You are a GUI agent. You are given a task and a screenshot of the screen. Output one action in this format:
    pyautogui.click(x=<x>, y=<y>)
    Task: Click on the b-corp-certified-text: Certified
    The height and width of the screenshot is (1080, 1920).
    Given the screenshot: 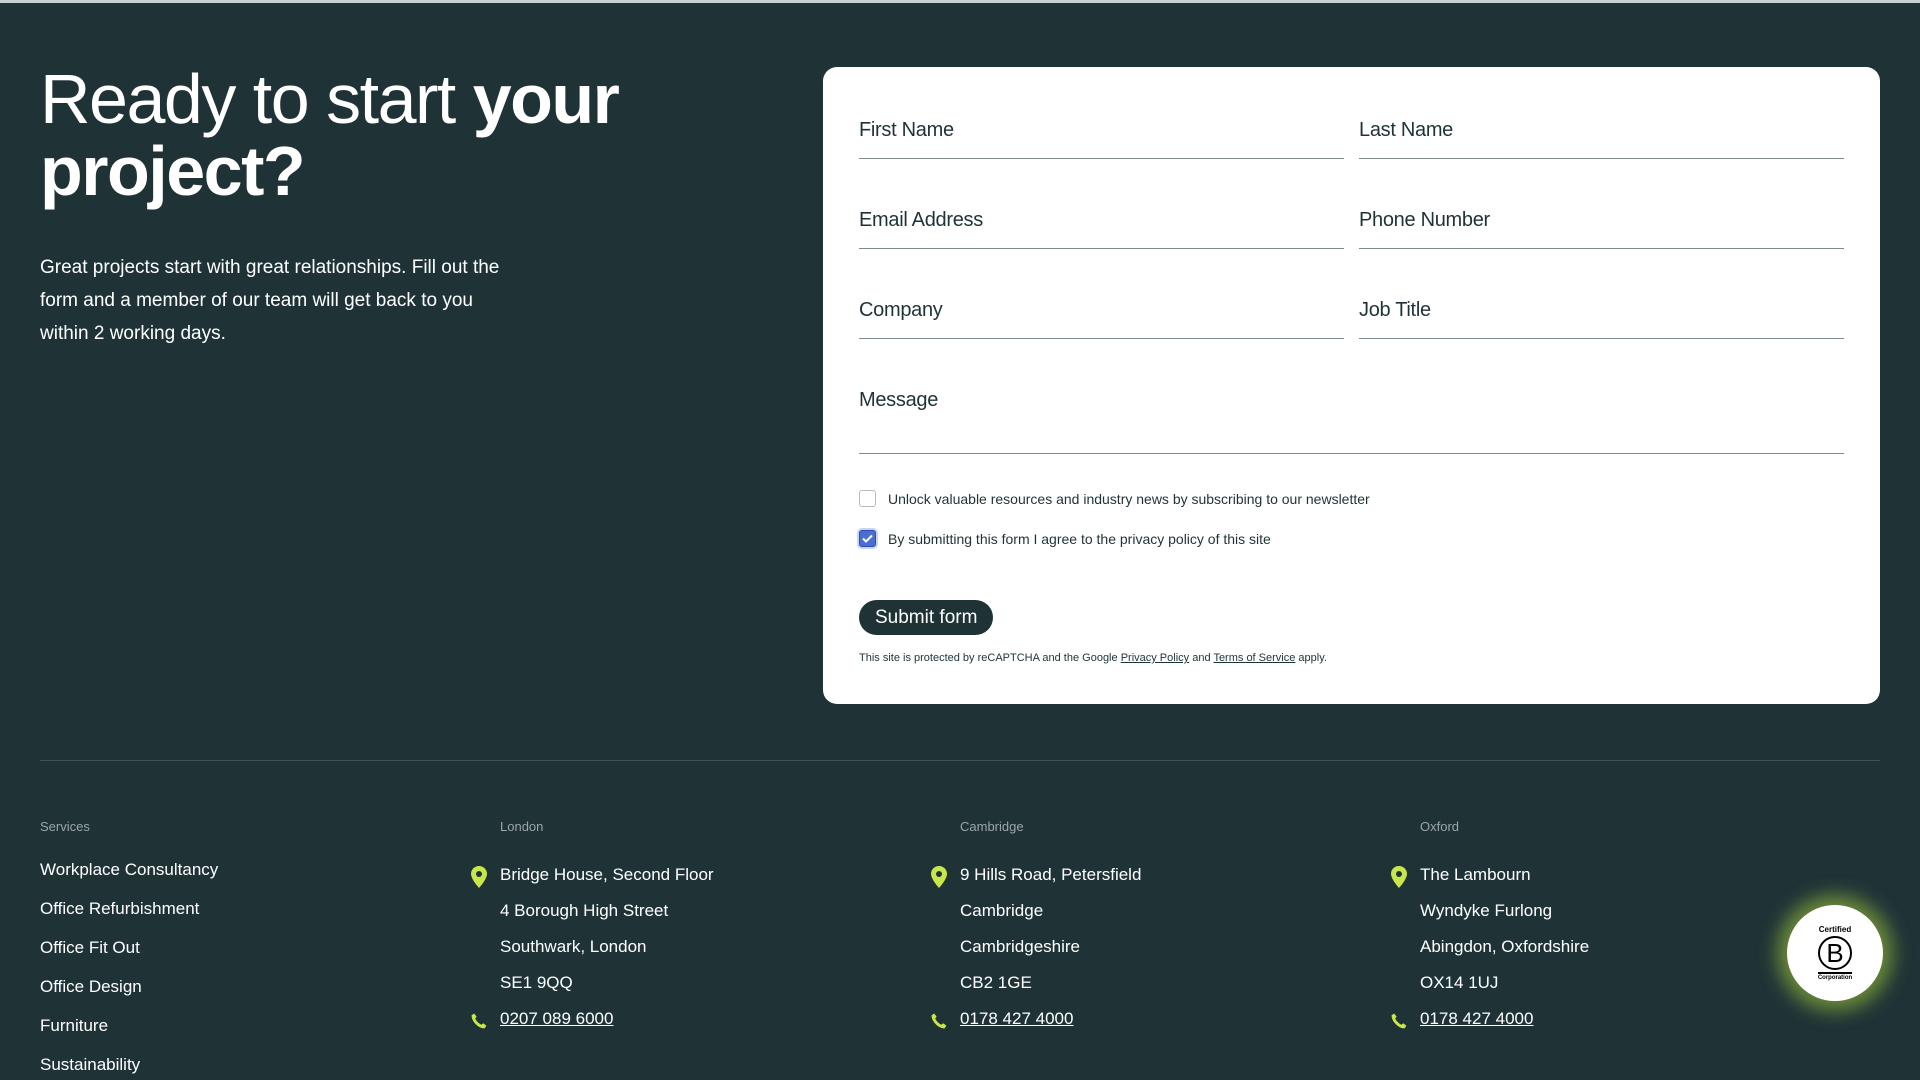 What is the action you would take?
    pyautogui.click(x=1835, y=929)
    